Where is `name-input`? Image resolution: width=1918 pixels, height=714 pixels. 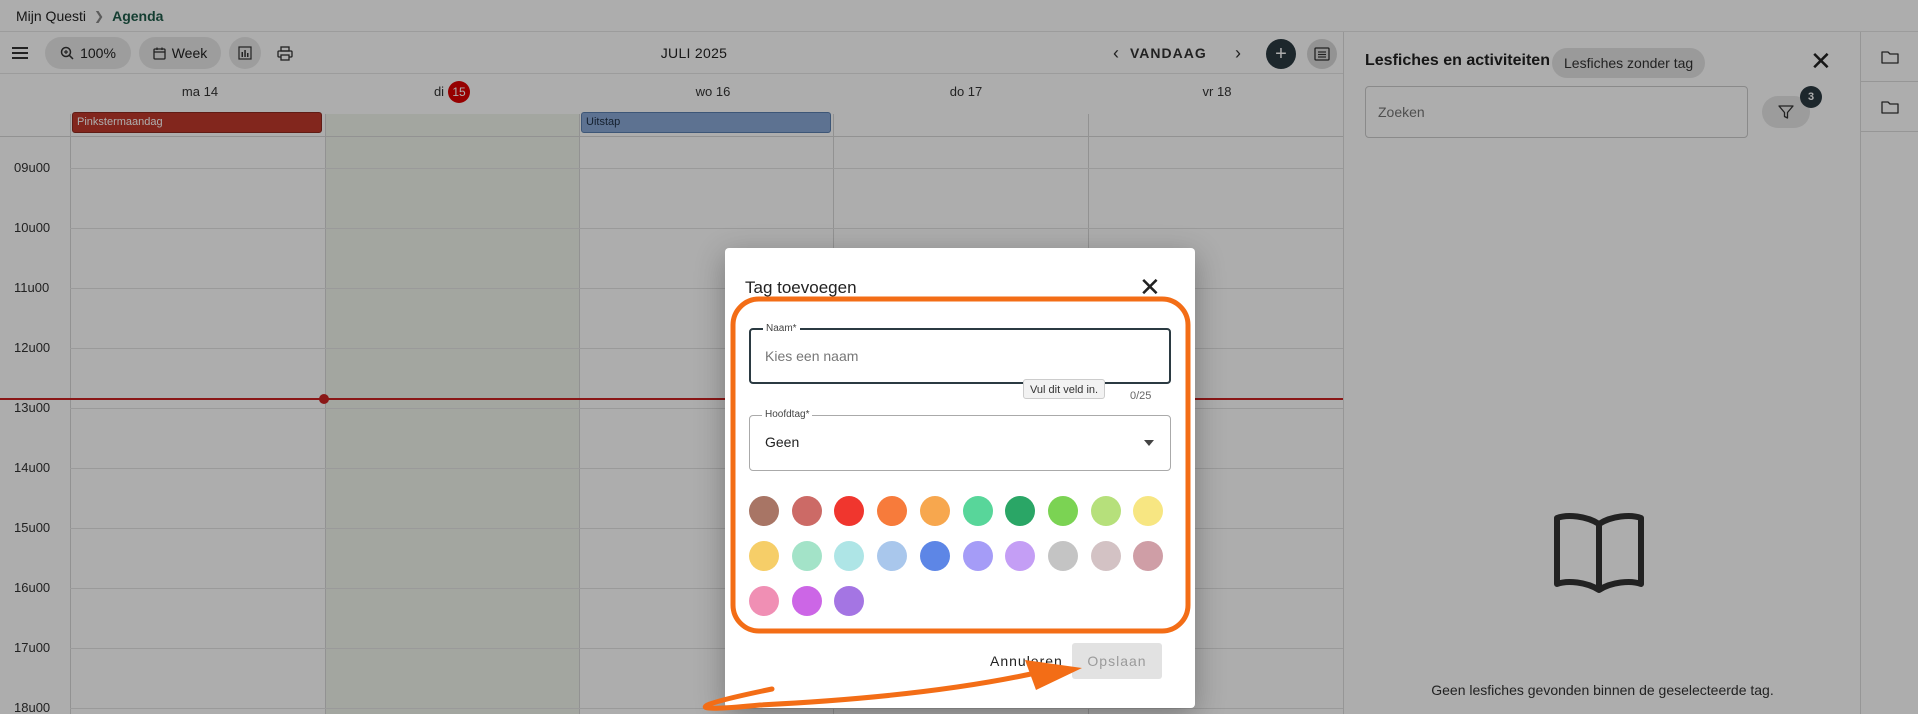 name-input is located at coordinates (960, 356).